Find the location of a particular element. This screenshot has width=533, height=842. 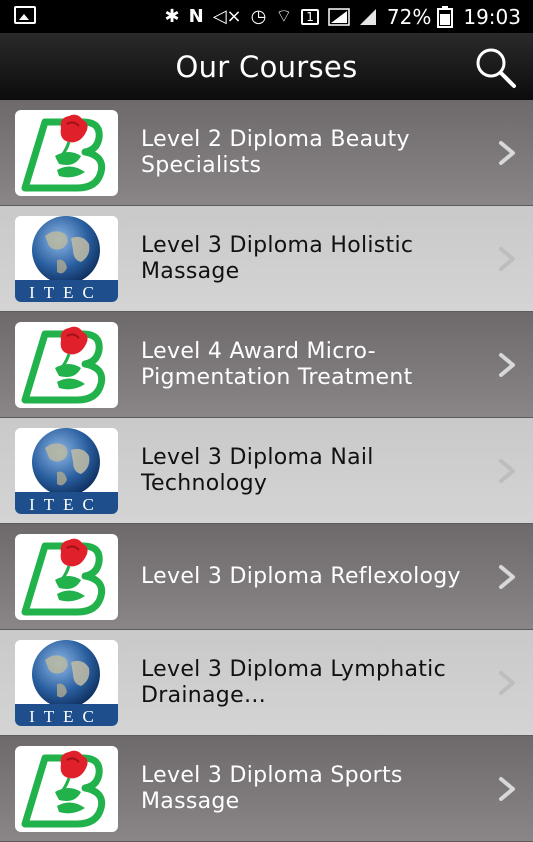

app-bar: Our Courses is located at coordinates (266, 66).